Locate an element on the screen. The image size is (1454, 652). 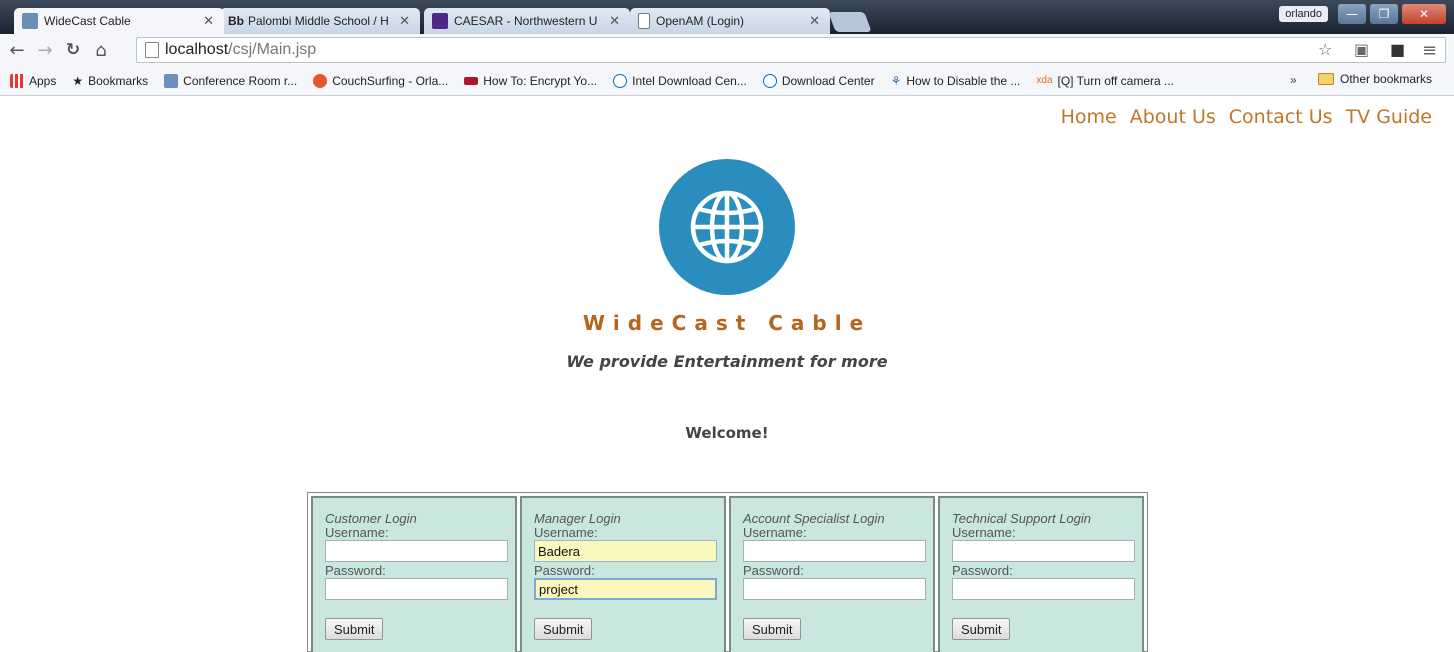
couchsurfing-icon is located at coordinates (320, 80).